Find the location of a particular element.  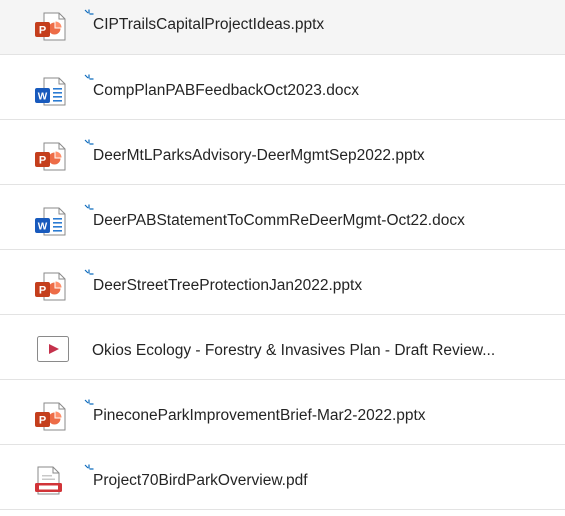

file-row: P DeerStreetTreeProtectionJan2022.pptx is located at coordinates (282, 282).